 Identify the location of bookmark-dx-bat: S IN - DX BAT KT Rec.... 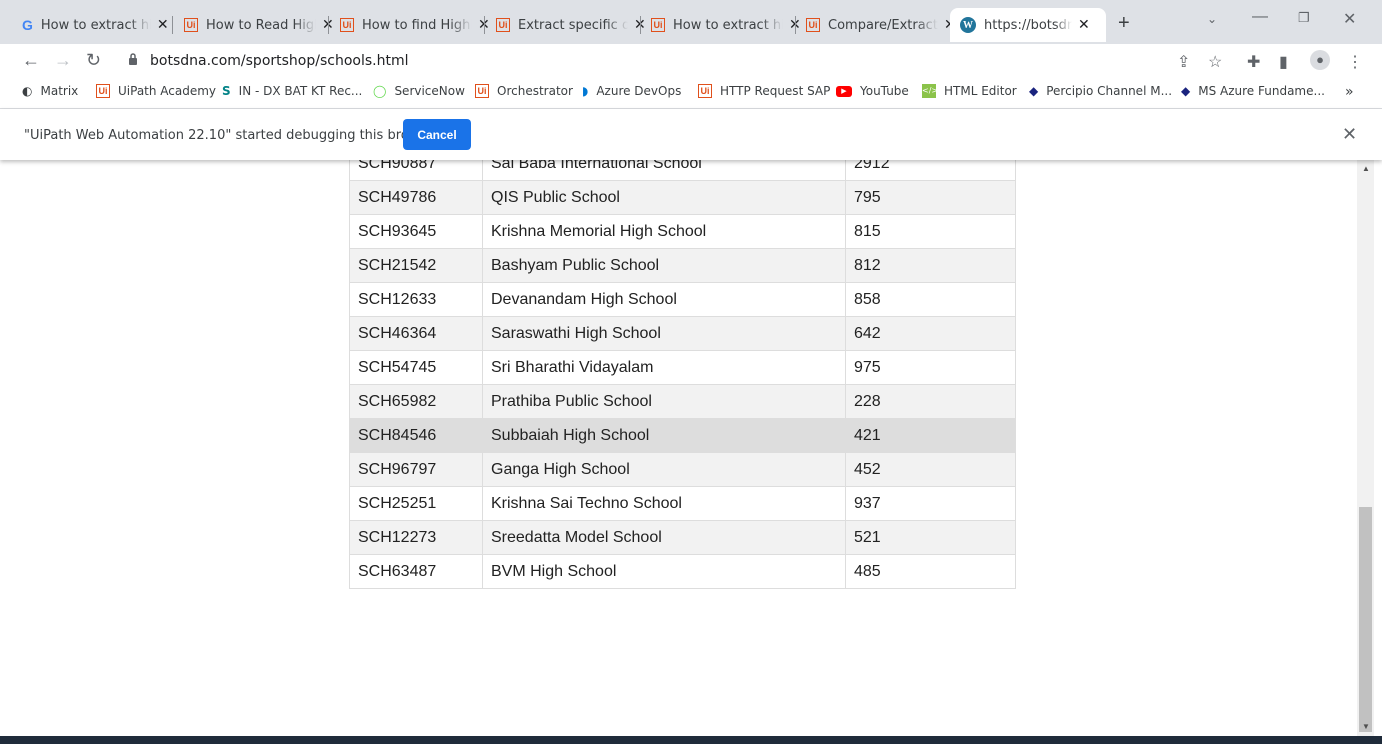
(292, 91).